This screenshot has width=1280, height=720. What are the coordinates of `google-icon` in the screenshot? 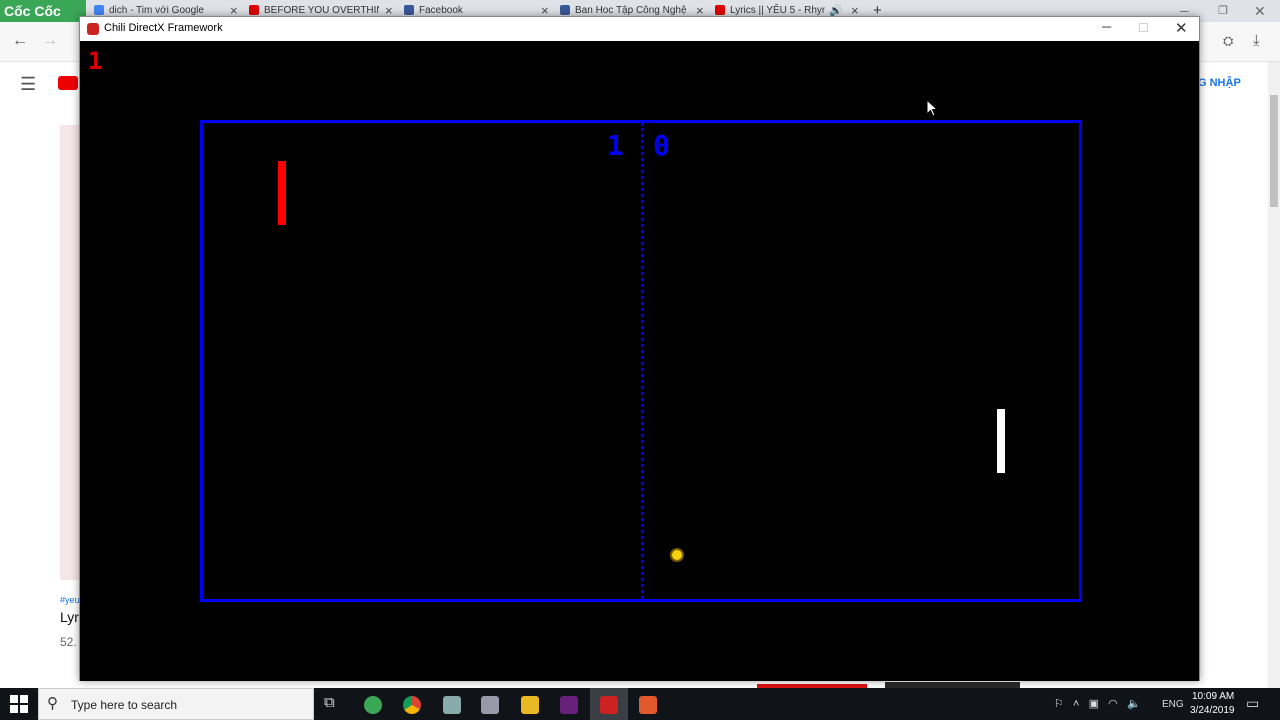 It's located at (99, 10).